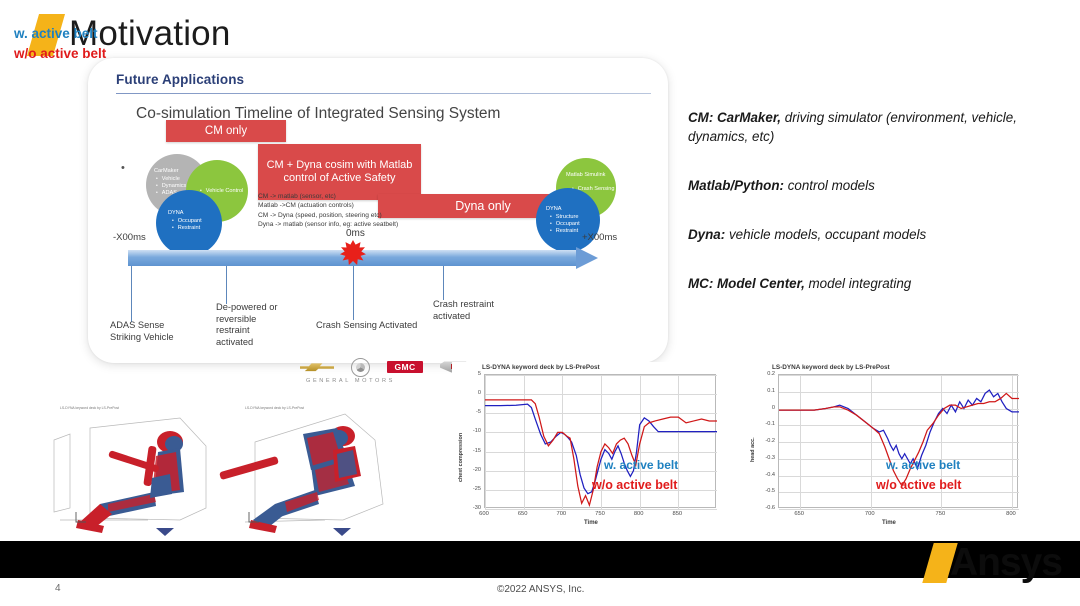  What do you see at coordinates (770, 457) in the screenshot?
I see `chart-y-tick-label: -0.3` at bounding box center [770, 457].